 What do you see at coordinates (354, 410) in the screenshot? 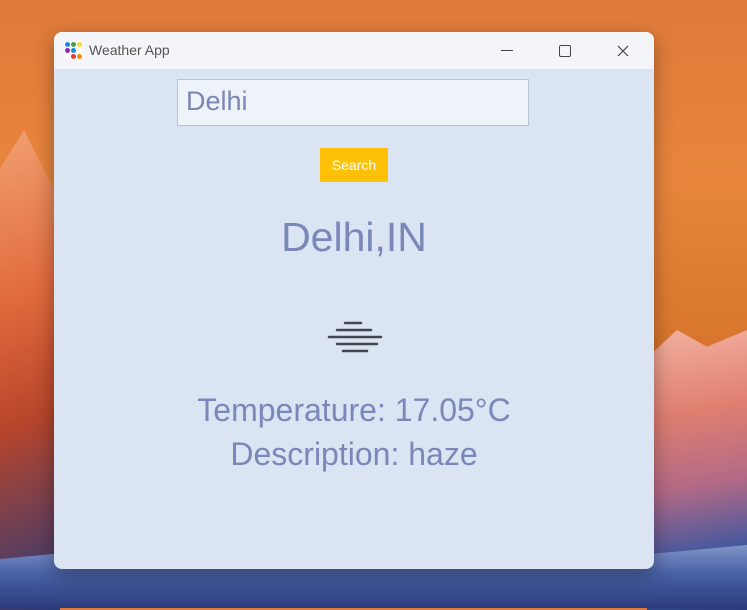
I see `temperature-text: Temperature: 17.05°C` at bounding box center [354, 410].